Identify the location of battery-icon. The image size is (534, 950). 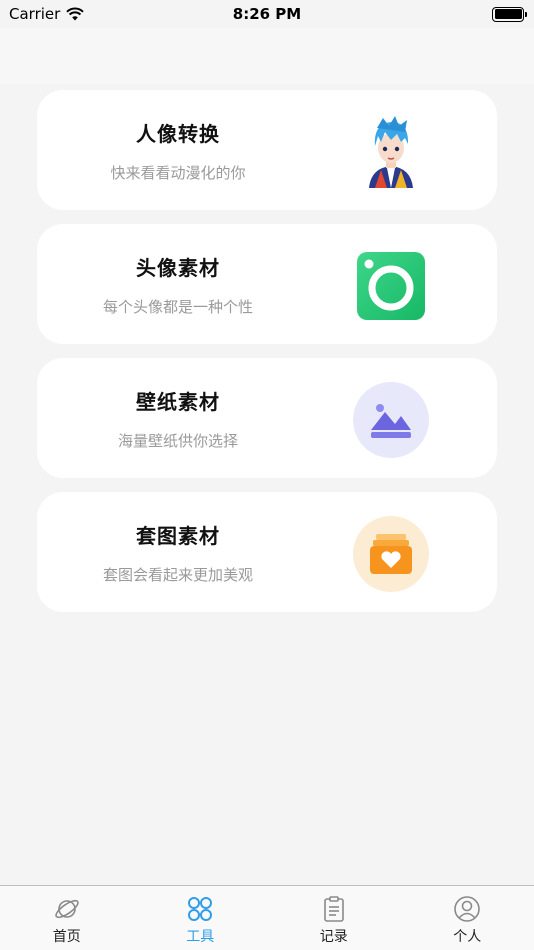
(509, 14).